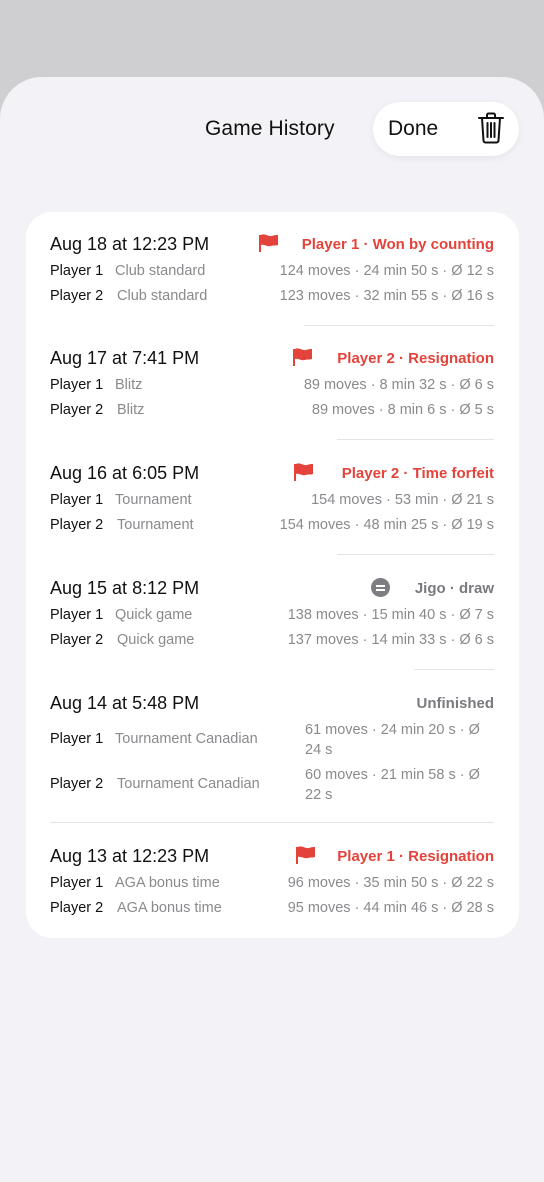  I want to click on player-stats: 89 moves · 8 min 6 s · Ø 5 s, so click(402, 410).